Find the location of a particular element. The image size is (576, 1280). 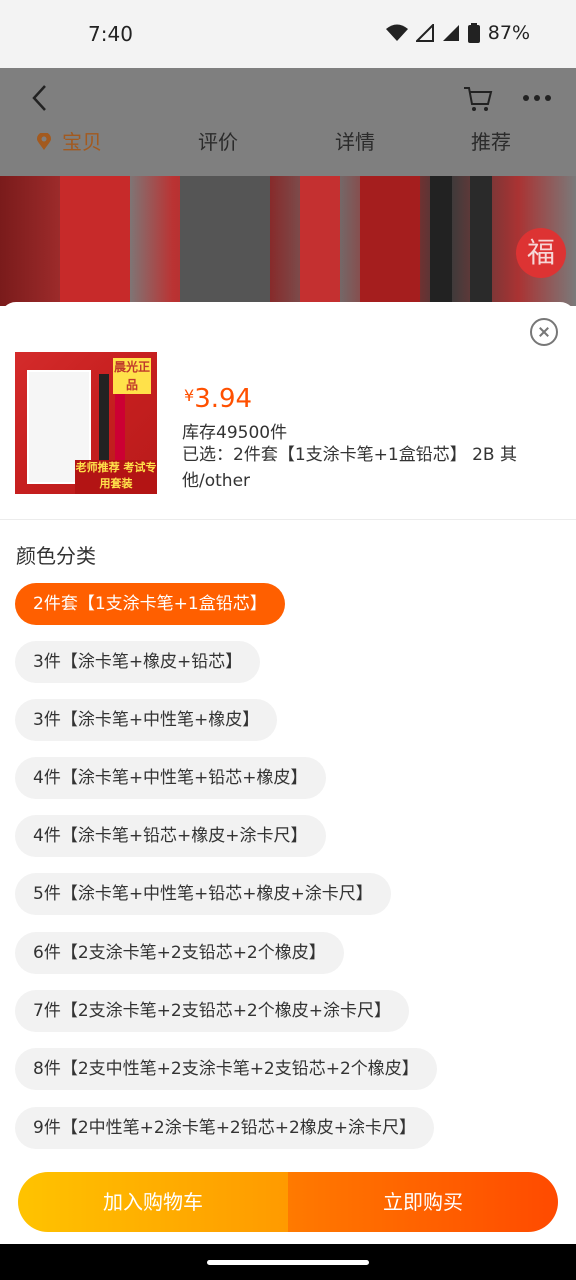

stock-count: 库存49500件 is located at coordinates (235, 433).